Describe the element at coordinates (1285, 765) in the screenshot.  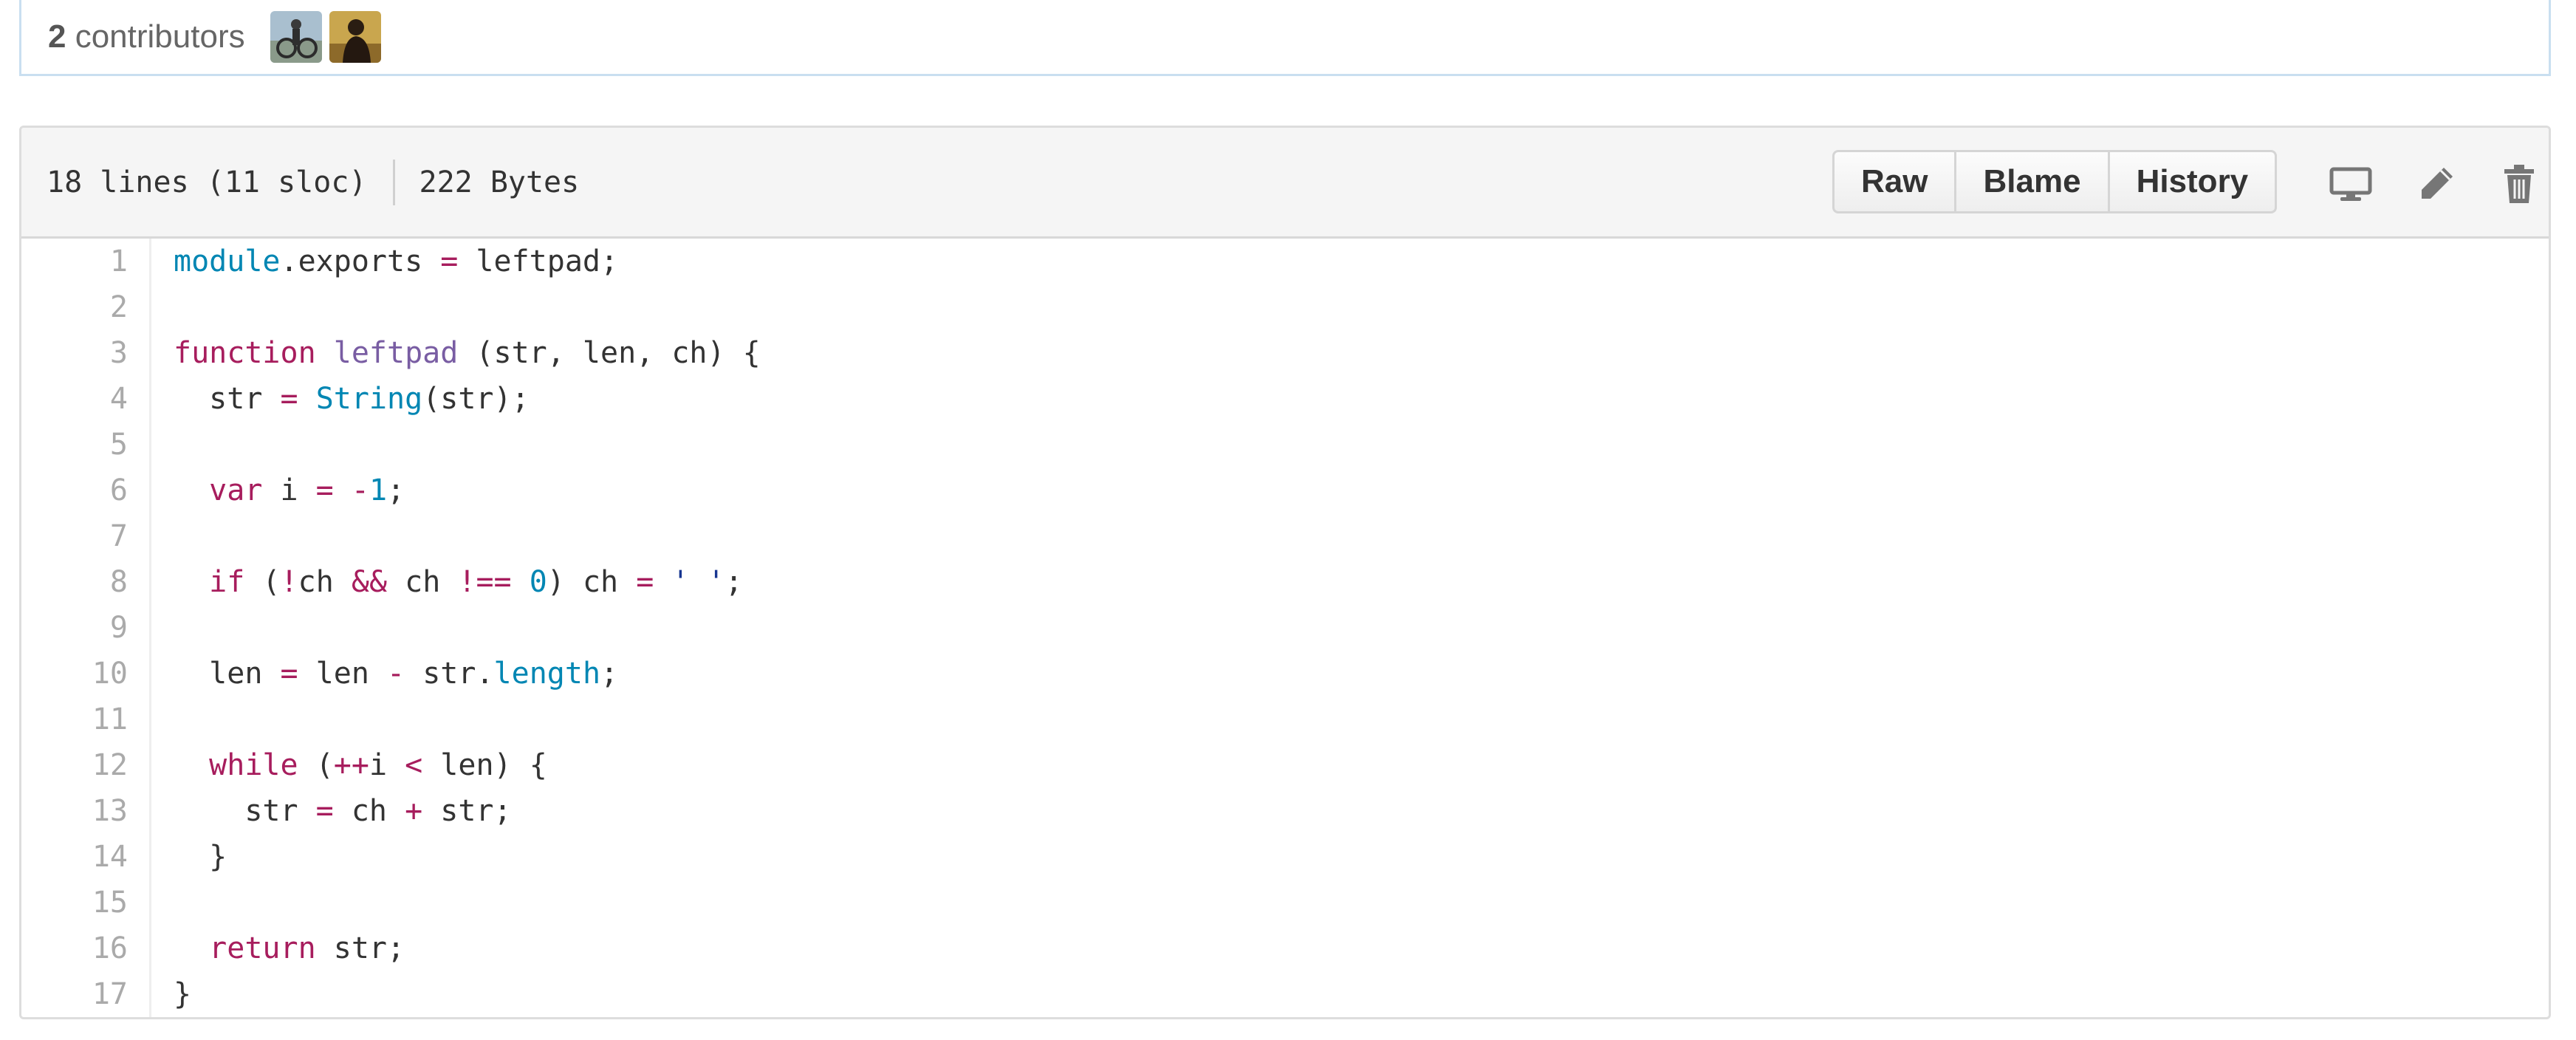
I see `code-line: 12 while (++i < len) {` at that location.